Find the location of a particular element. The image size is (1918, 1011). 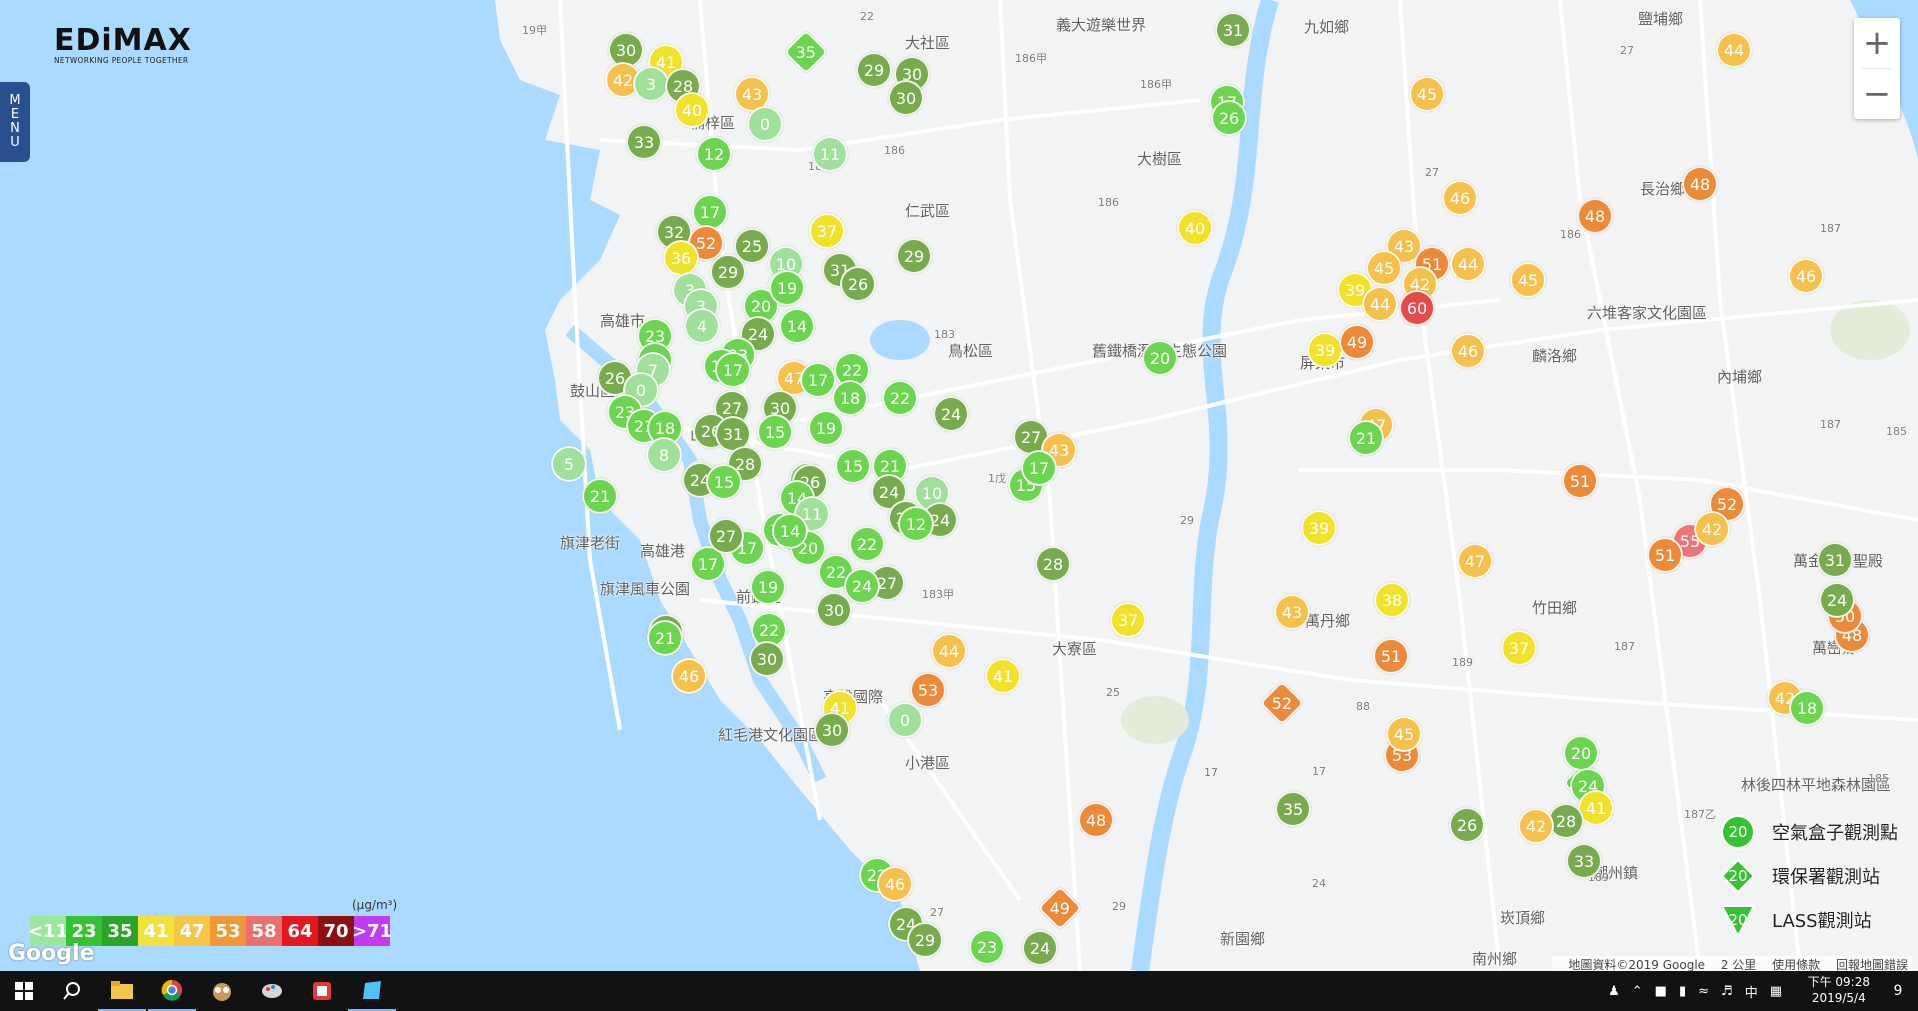

pm25-marker: 4 is located at coordinates (702, 326).